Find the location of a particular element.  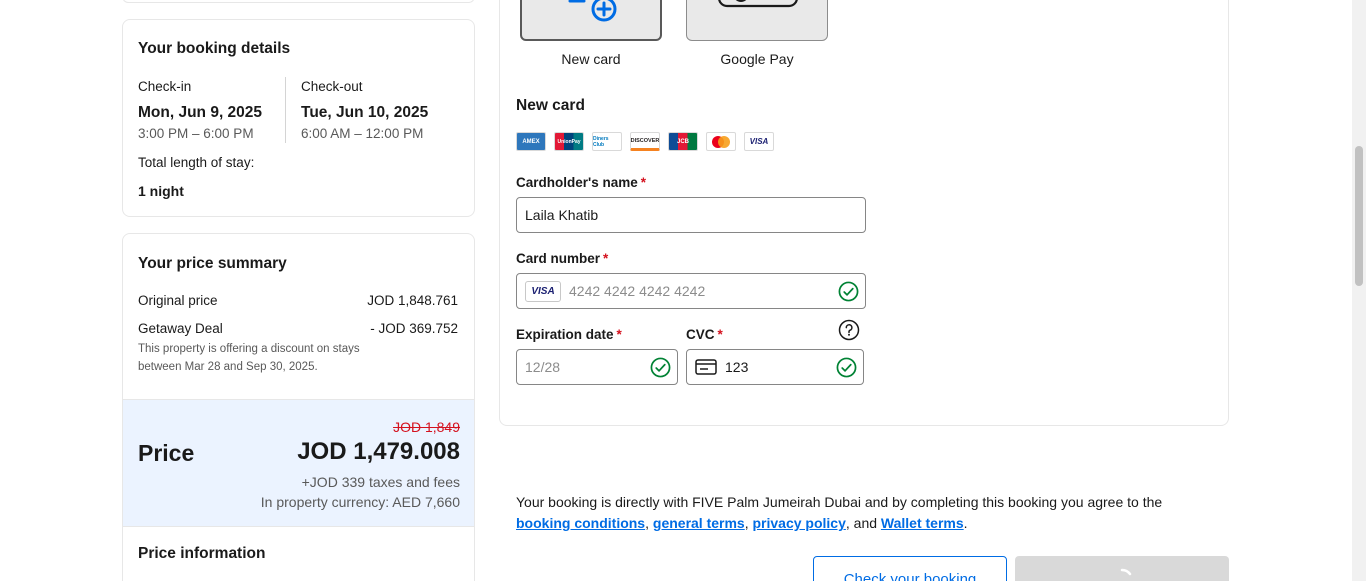

card-number-input: VISA 4242 4242 4242 4242 is located at coordinates (691, 291).